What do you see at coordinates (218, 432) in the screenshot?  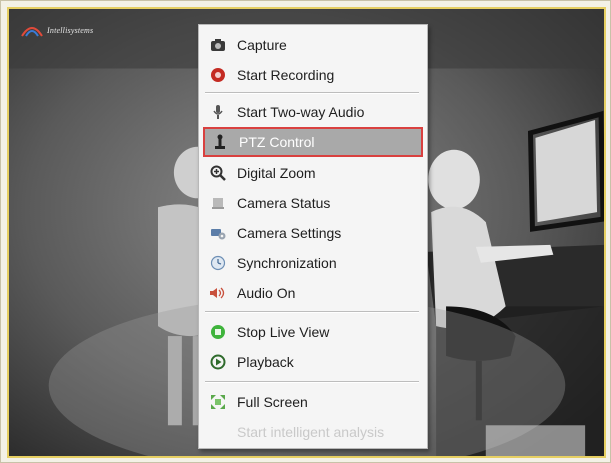 I see `blank-icon` at bounding box center [218, 432].